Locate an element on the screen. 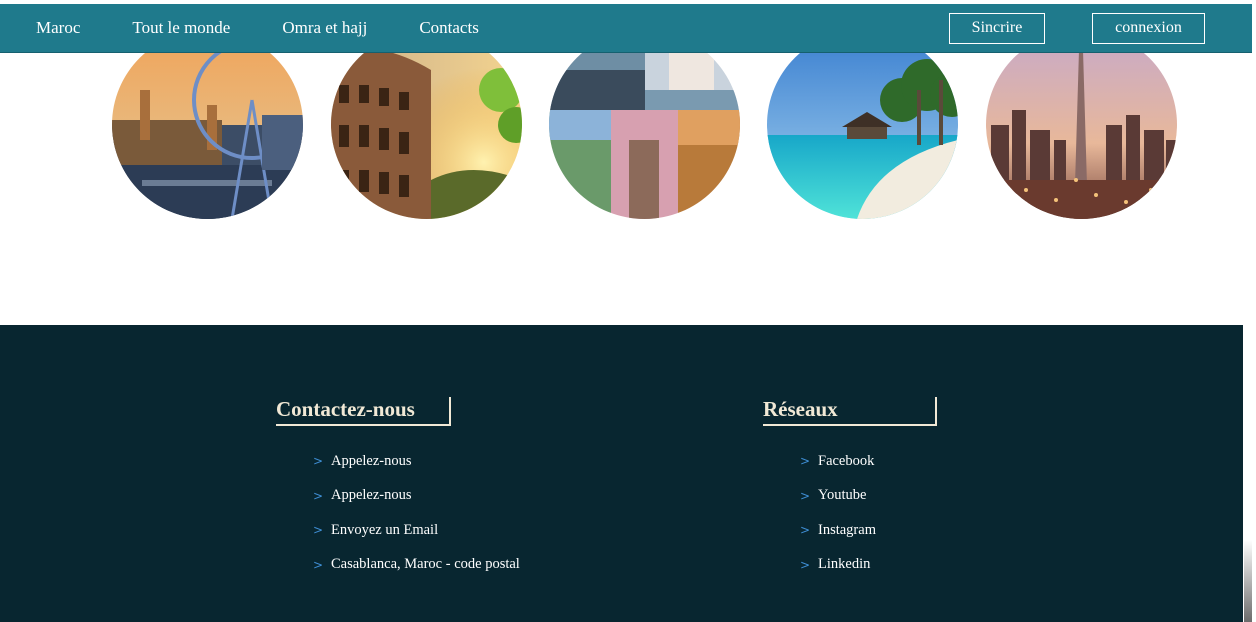  social-heading-text: Réseaux is located at coordinates (800, 409).